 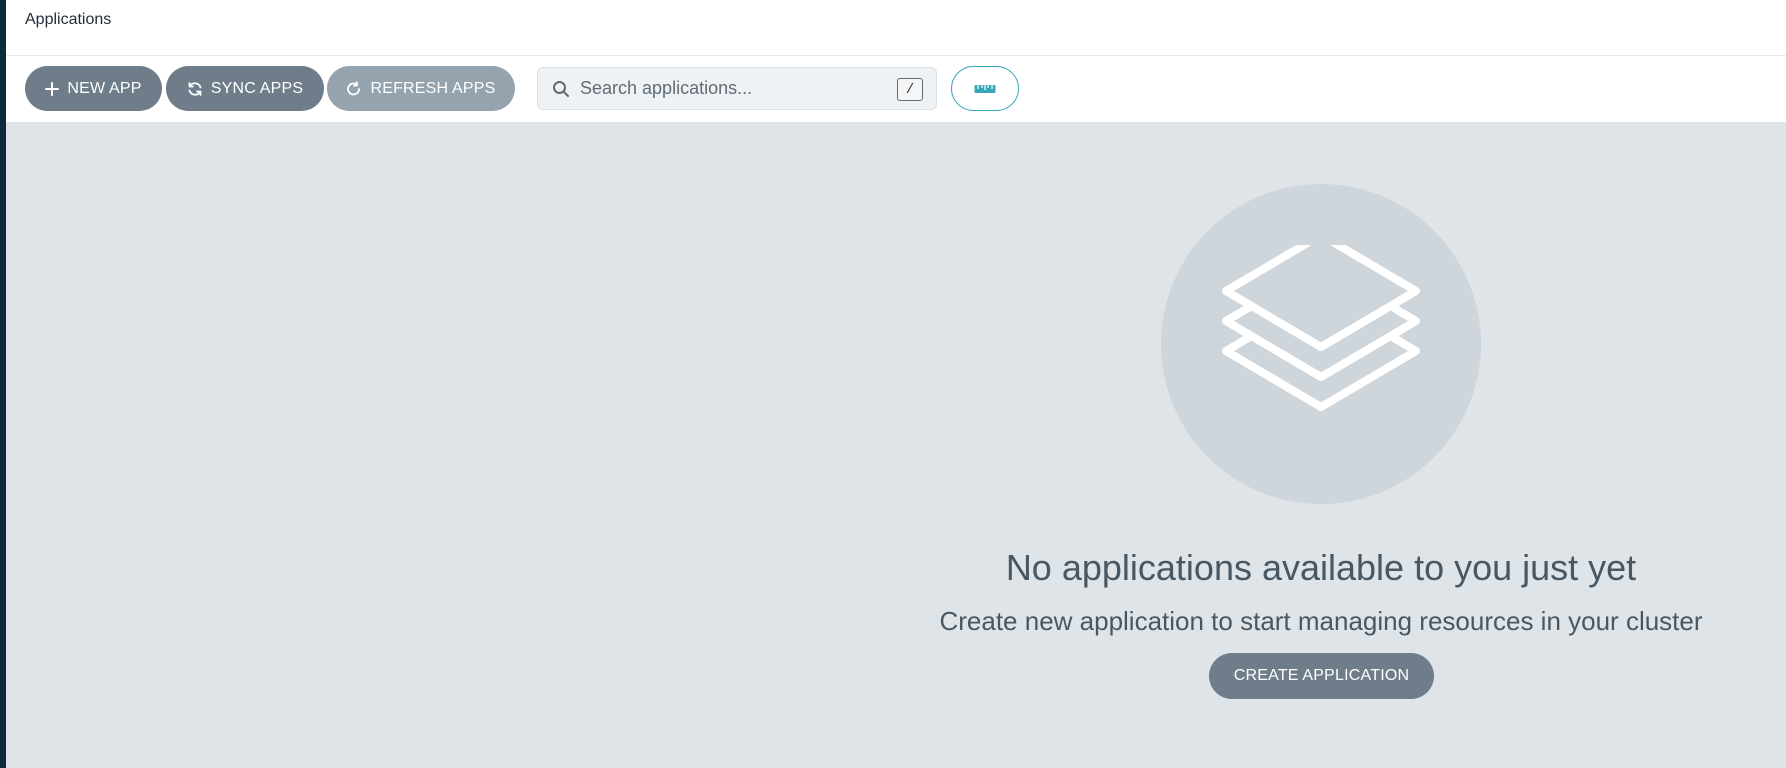 I want to click on view-density-button, so click(x=985, y=88).